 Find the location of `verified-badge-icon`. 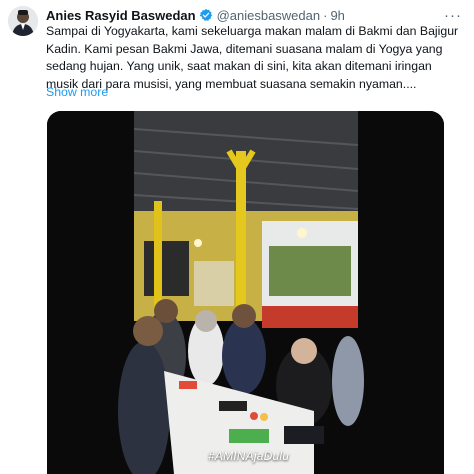

verified-badge-icon is located at coordinates (206, 15).